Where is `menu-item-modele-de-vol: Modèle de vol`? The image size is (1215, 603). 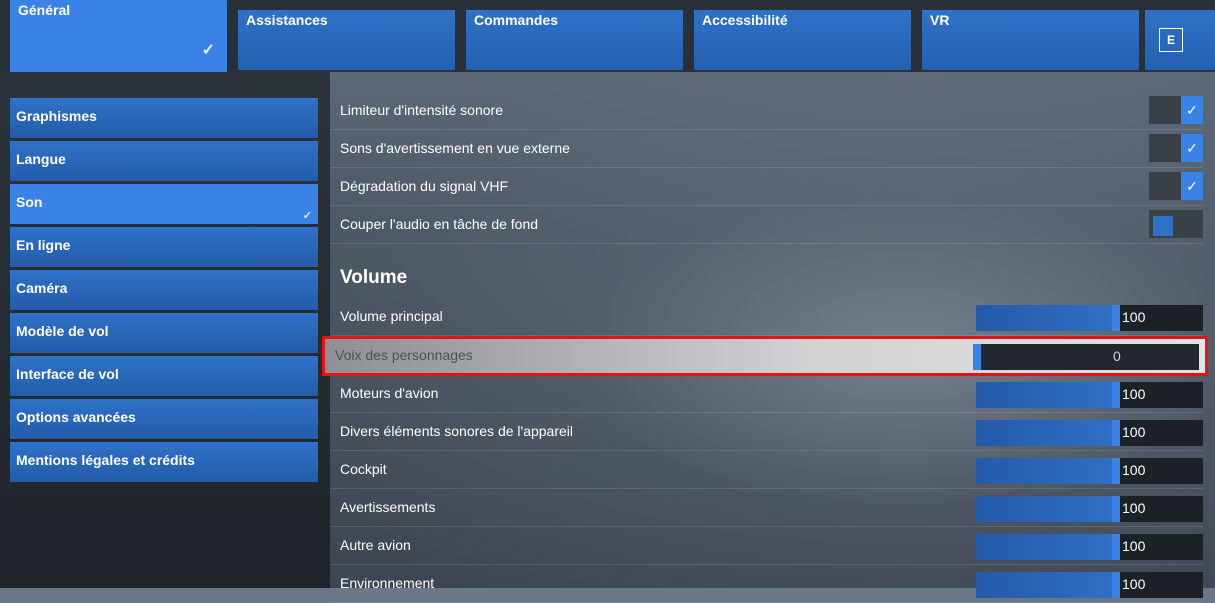
menu-item-modele-de-vol: Modèle de vol is located at coordinates (164, 333).